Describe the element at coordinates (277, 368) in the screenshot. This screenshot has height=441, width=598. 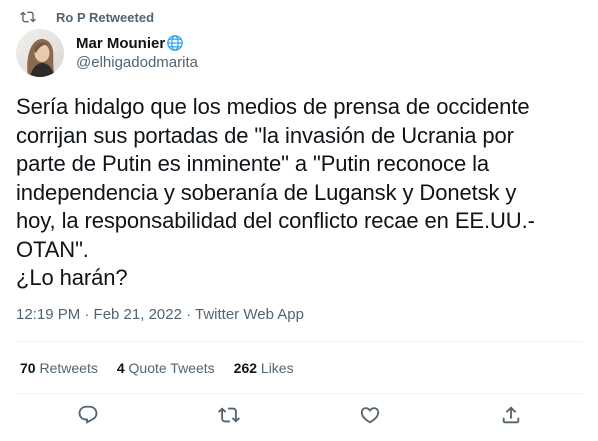
I see `likes-label: Likes` at that location.